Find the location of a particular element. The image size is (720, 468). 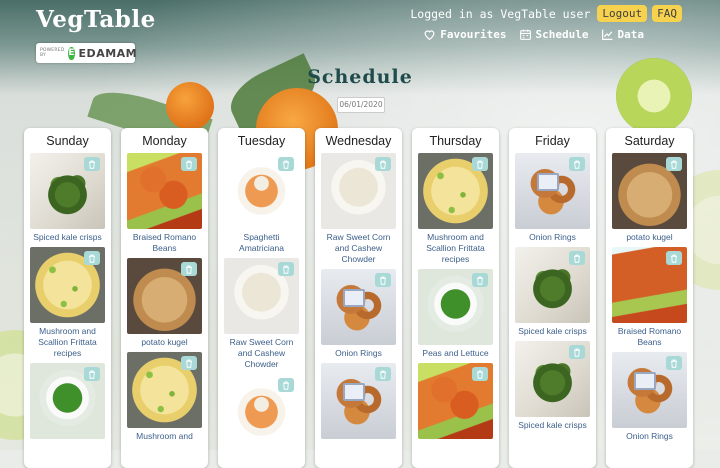

meal-card: potato kugel is located at coordinates (649, 198).